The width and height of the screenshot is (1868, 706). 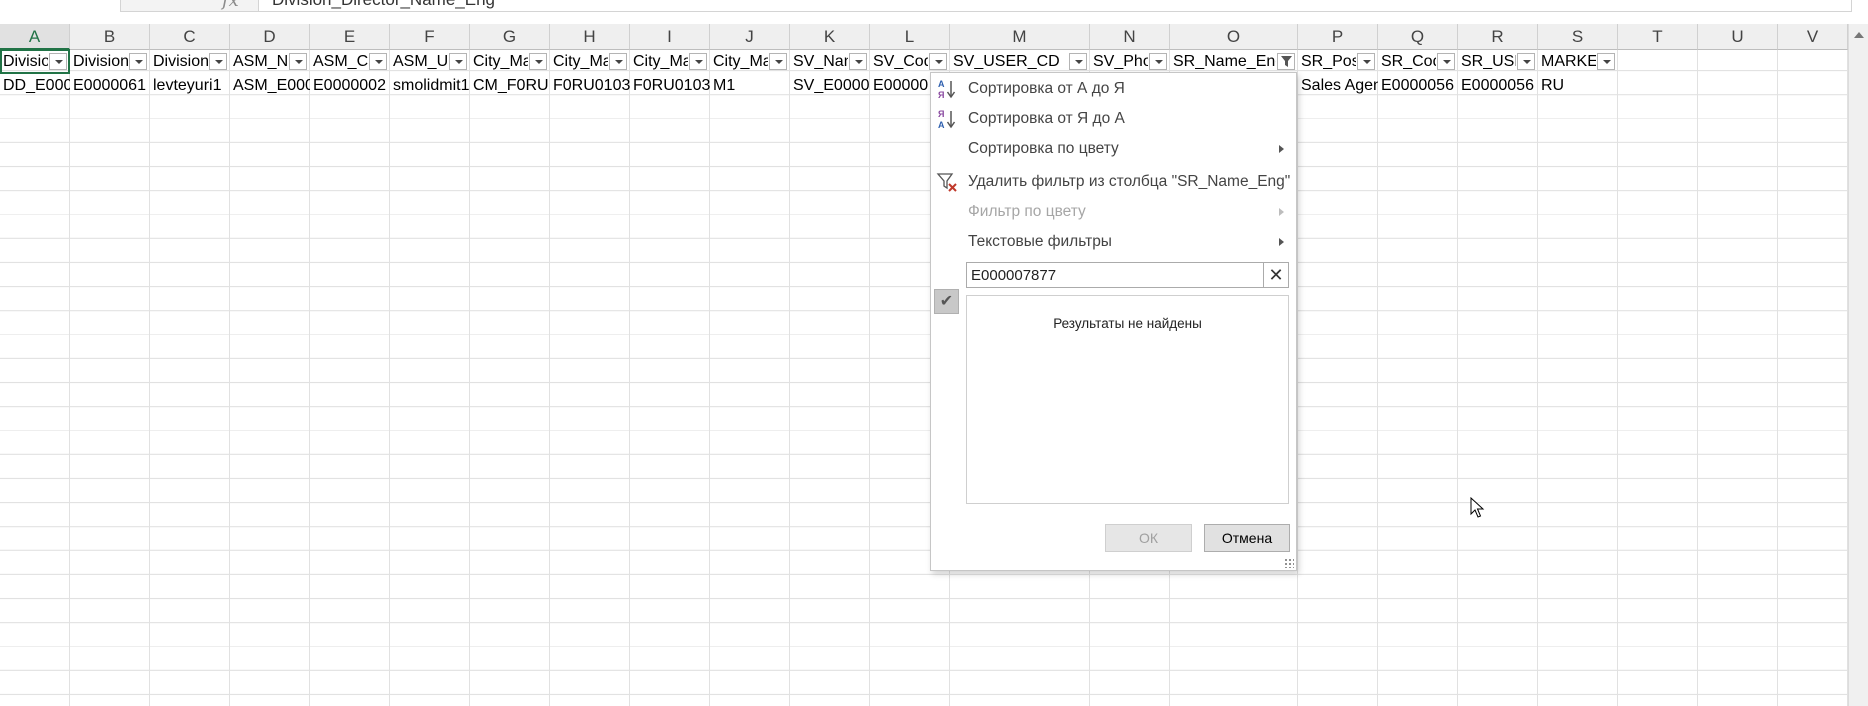 I want to click on data-cell-f: smolidmit1, so click(x=430, y=86).